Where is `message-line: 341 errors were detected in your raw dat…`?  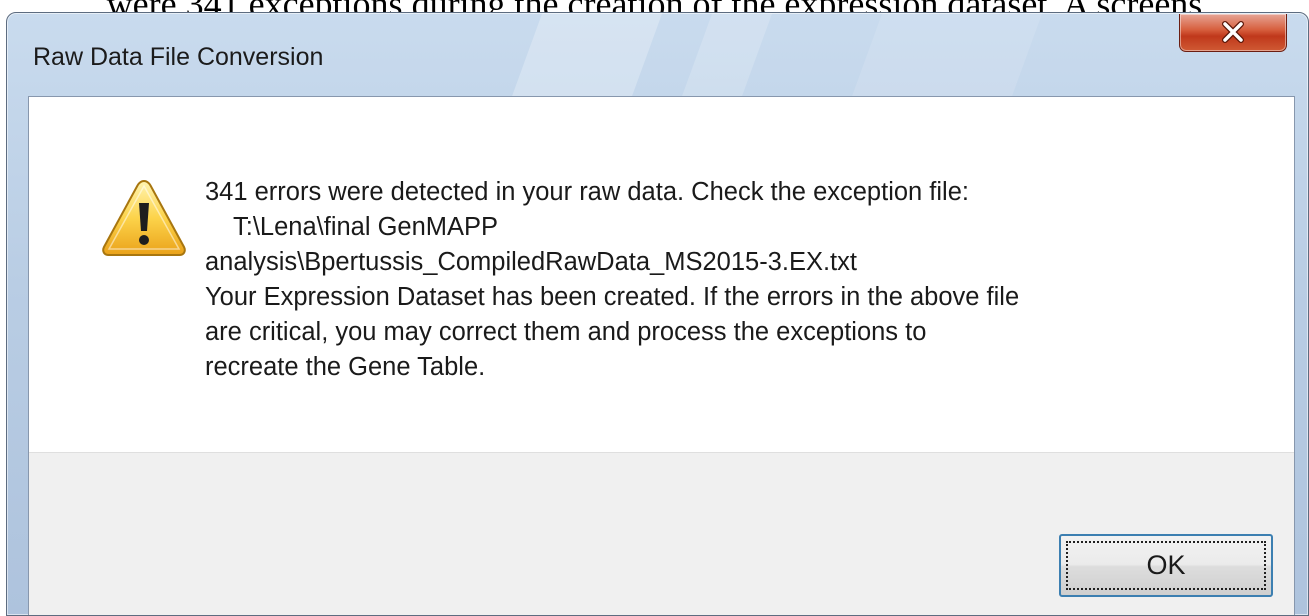
message-line: 341 errors were detected in your raw dat… is located at coordinates (587, 192).